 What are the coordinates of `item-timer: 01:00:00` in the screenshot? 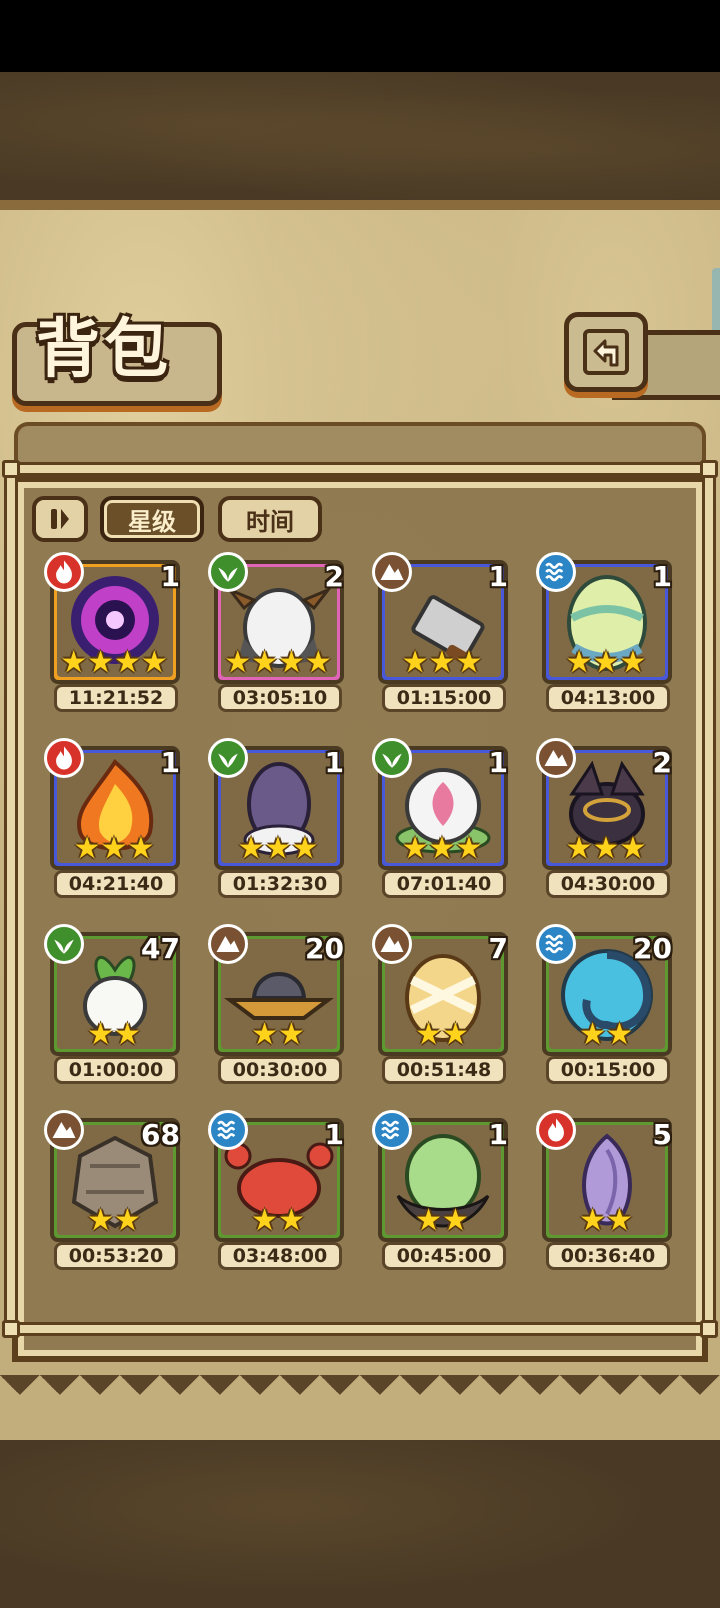 It's located at (116, 1070).